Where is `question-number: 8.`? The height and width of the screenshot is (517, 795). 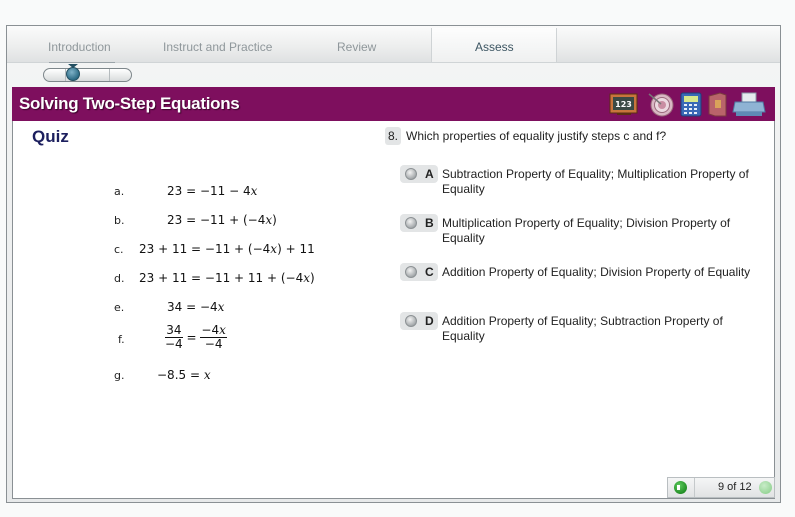 question-number: 8. is located at coordinates (393, 136).